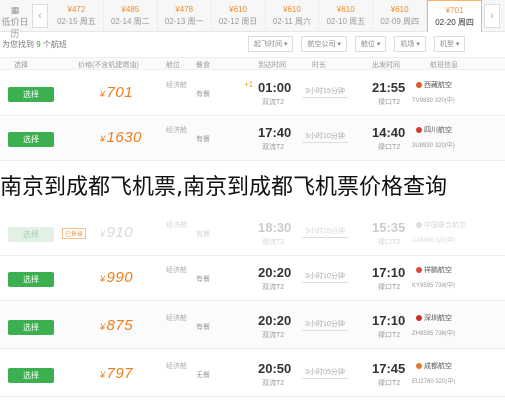 Image resolution: width=505 pixels, height=400 pixels. I want to click on flight-duration: 3小时10分钟, so click(325, 325).